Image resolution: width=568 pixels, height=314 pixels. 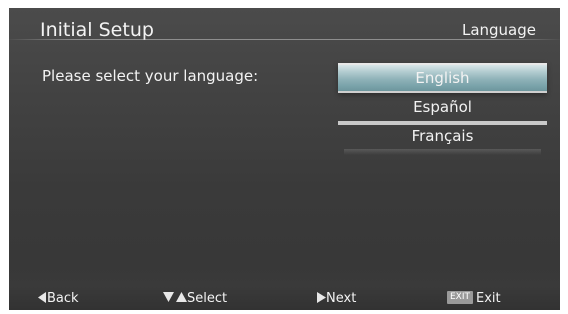 I want to click on exit-hint: EXIT Exit, so click(x=474, y=298).